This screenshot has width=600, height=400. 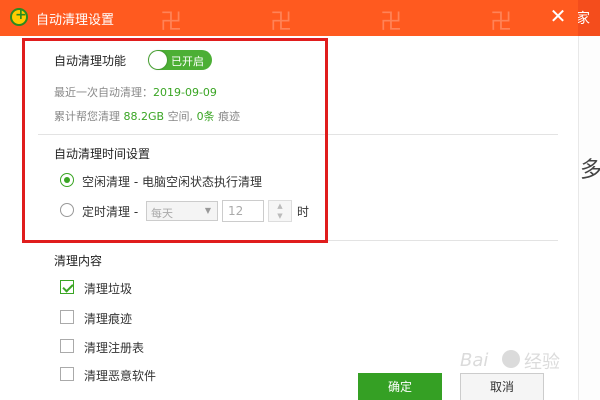 What do you see at coordinates (78, 261) in the screenshot?
I see `content-heading: 清理内容` at bounding box center [78, 261].